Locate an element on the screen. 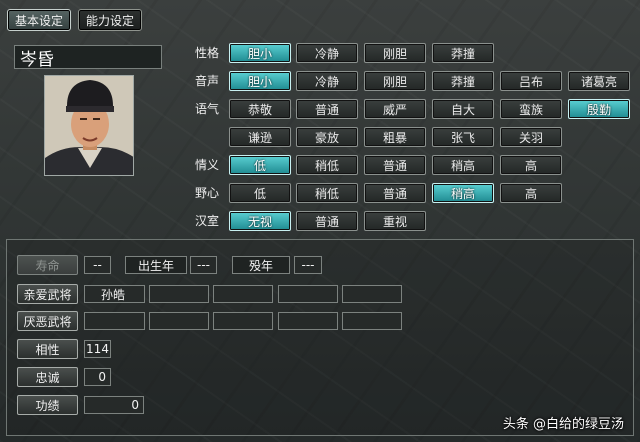 Image resolution: width=640 pixels, height=442 pixels. personality-option-3: 刚胆 is located at coordinates (395, 53).